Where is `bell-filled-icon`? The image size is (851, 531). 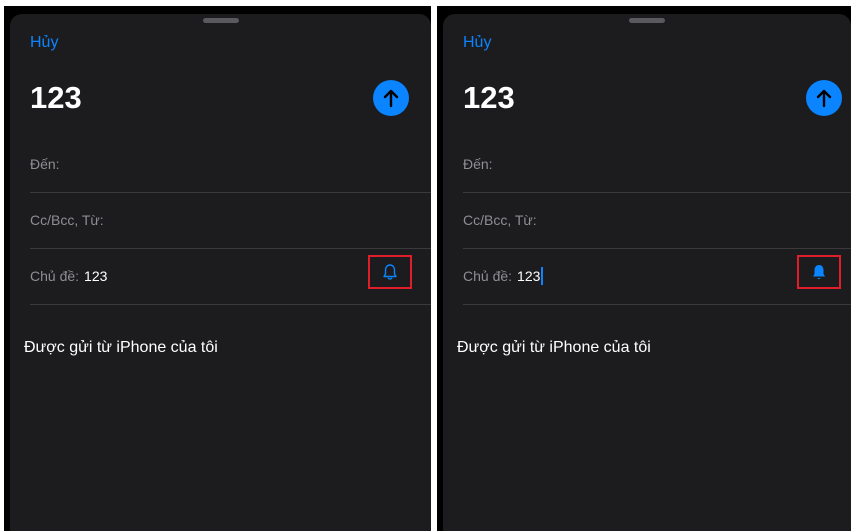
bell-filled-icon is located at coordinates (819, 272).